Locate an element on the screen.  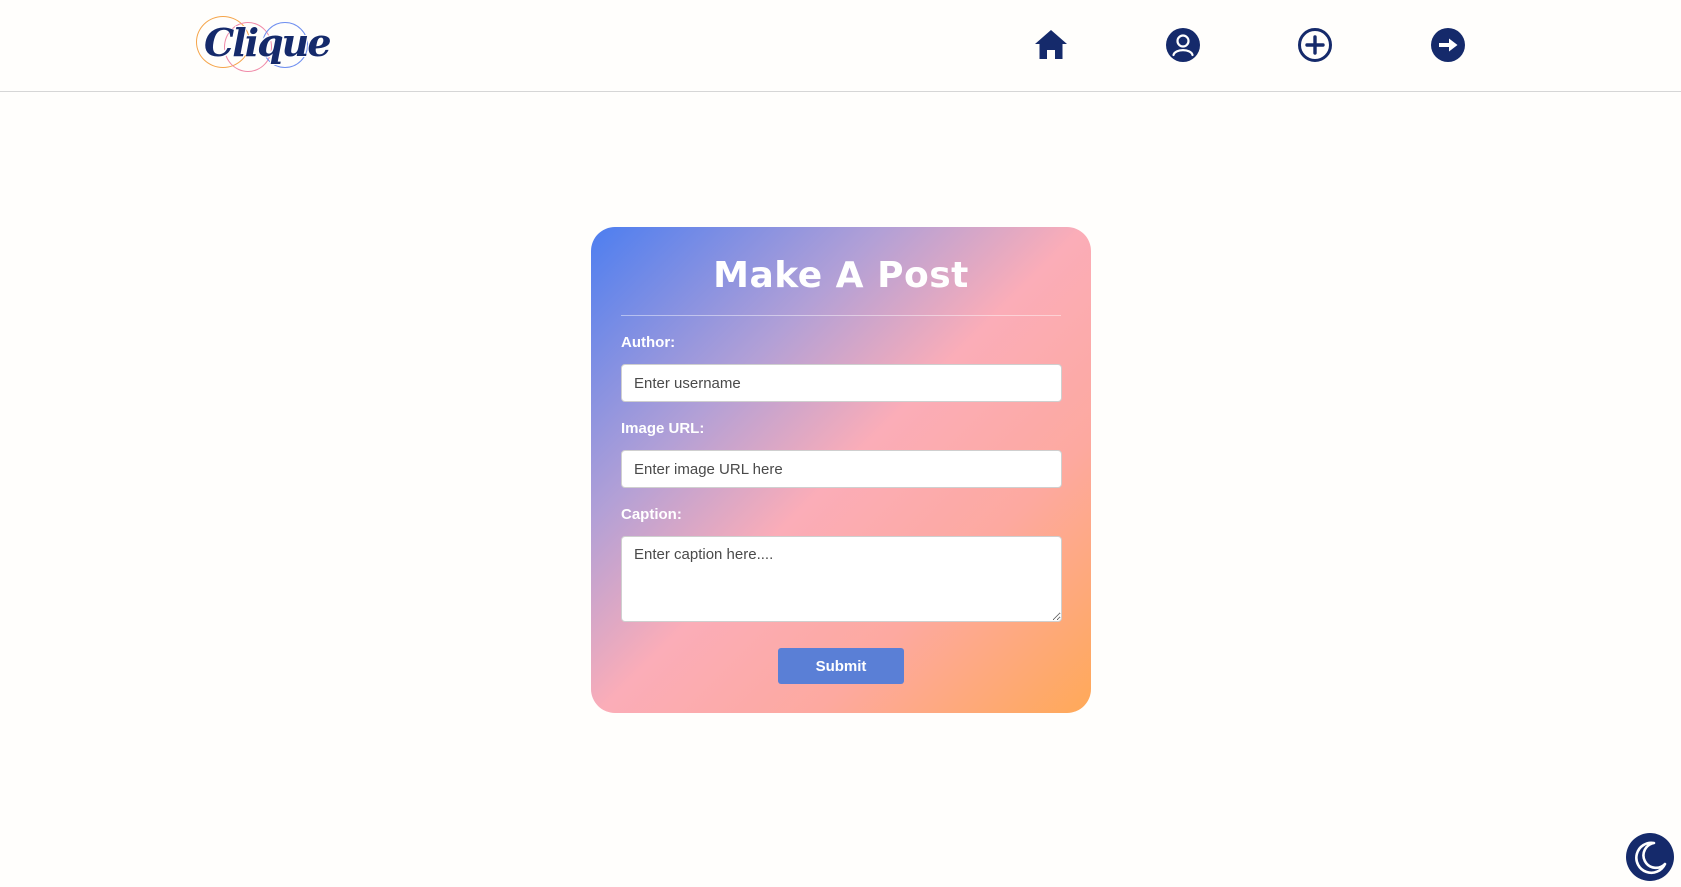
home-icon is located at coordinates (1051, 45).